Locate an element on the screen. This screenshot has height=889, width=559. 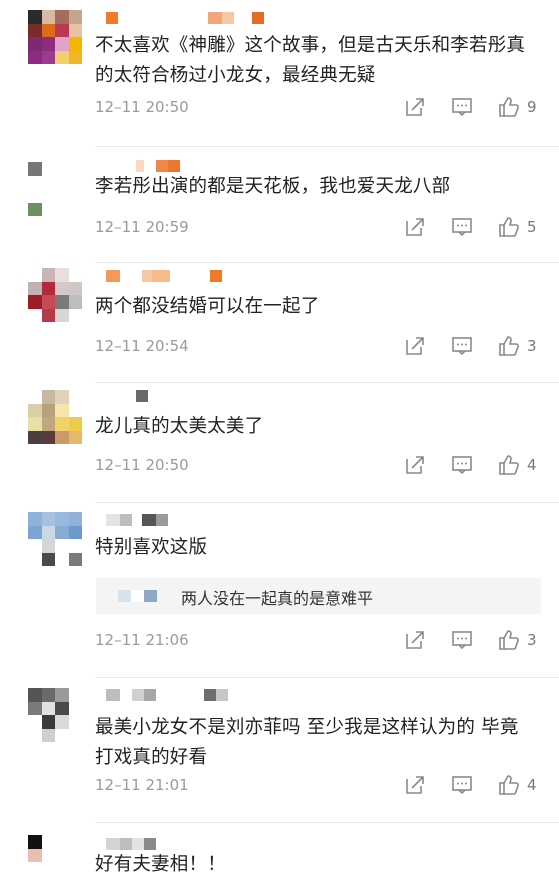
comment-actions: 9 is located at coordinates (471, 107).